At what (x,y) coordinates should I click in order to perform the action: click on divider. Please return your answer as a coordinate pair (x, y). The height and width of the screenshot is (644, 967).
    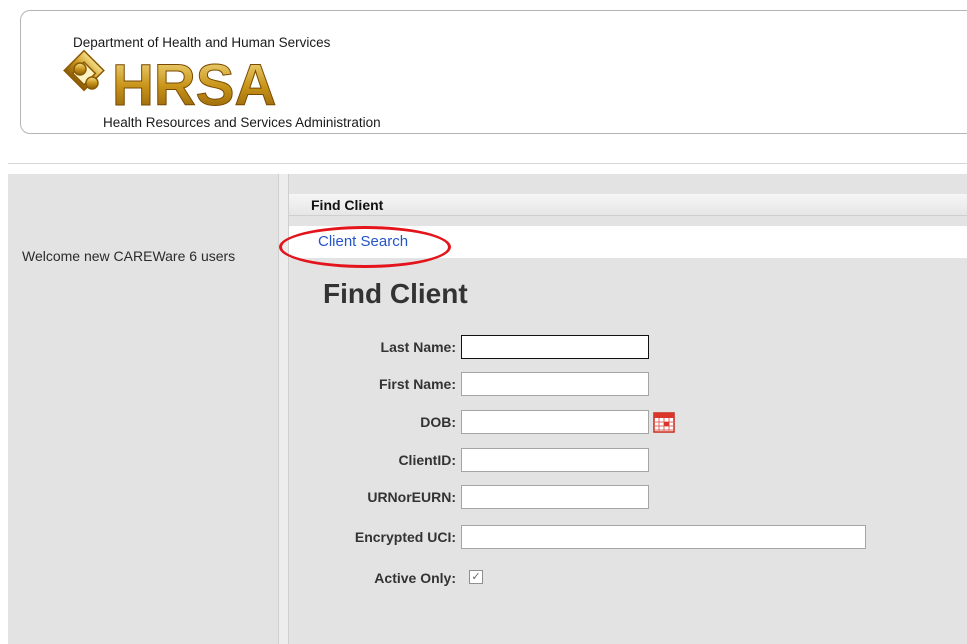
    Looking at the image, I should click on (487, 168).